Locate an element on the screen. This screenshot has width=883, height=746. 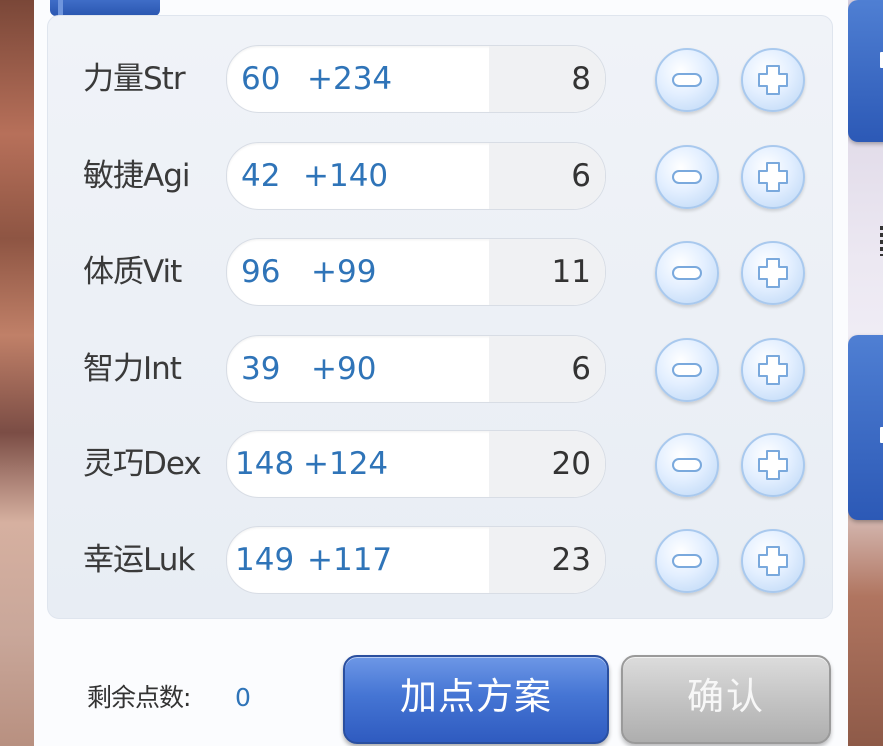
decrease-agi-button is located at coordinates (687, 177).